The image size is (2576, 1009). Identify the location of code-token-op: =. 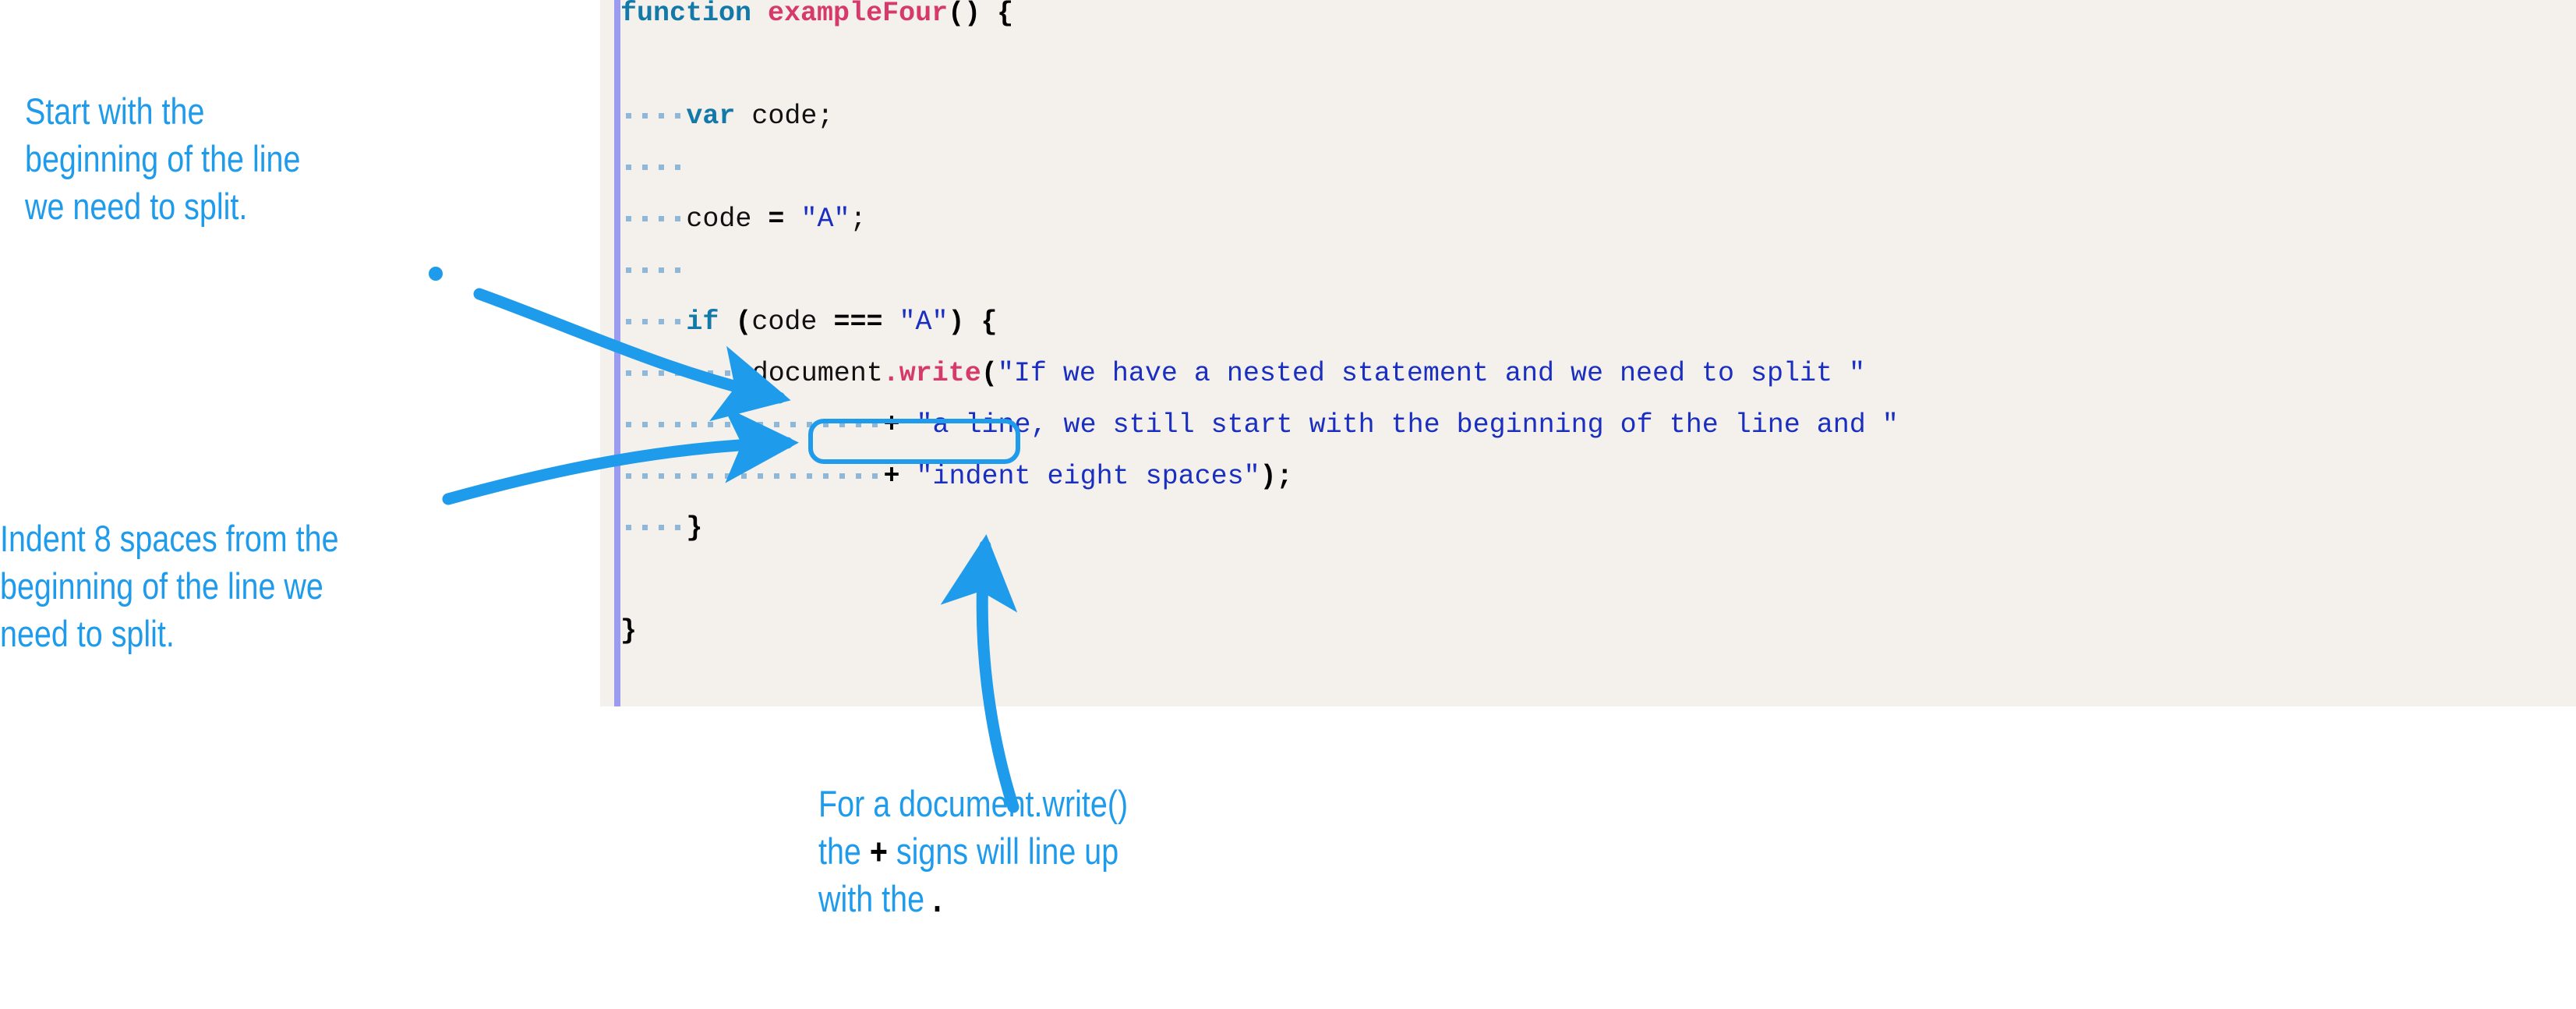
(776, 219).